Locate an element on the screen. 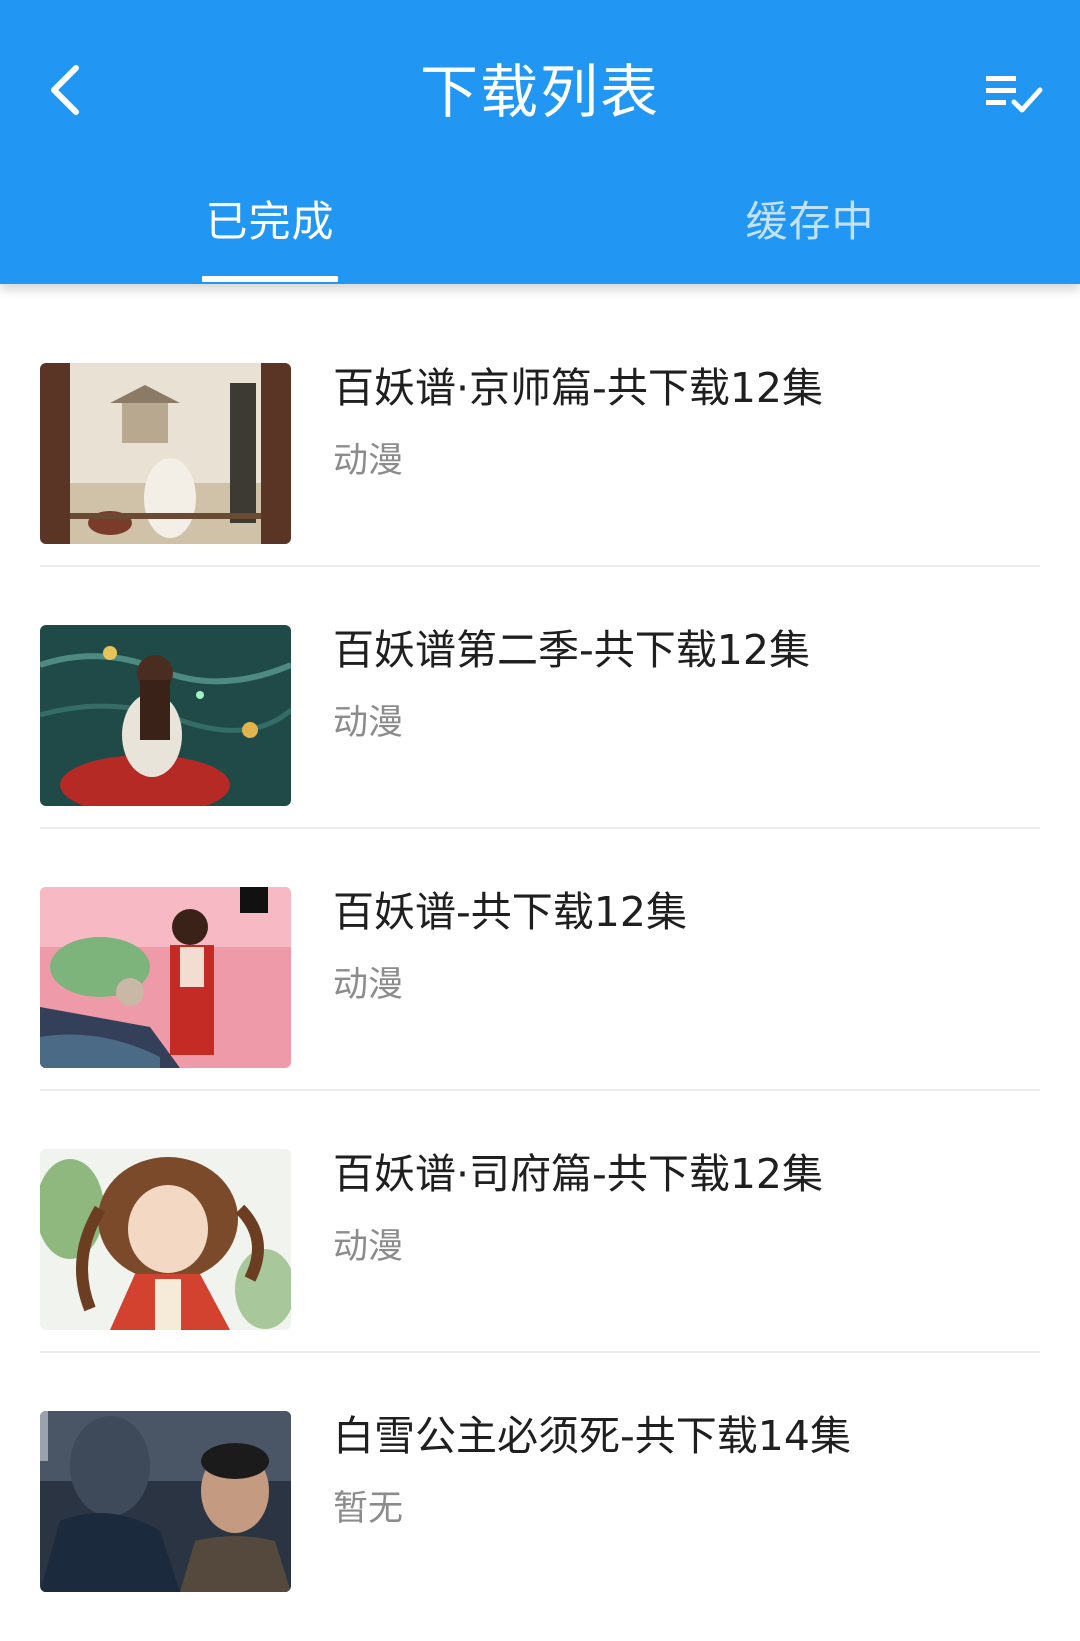 Image resolution: width=1080 pixels, height=1641 pixels. page-title: 下载列表 is located at coordinates (539, 92).